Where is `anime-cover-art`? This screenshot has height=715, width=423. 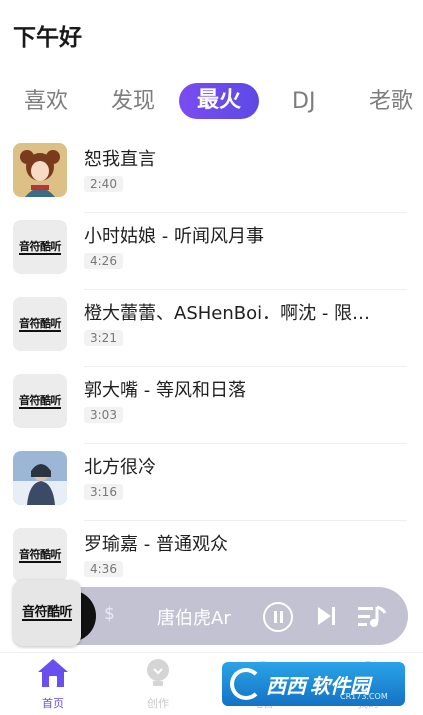
anime-cover-art is located at coordinates (40, 170).